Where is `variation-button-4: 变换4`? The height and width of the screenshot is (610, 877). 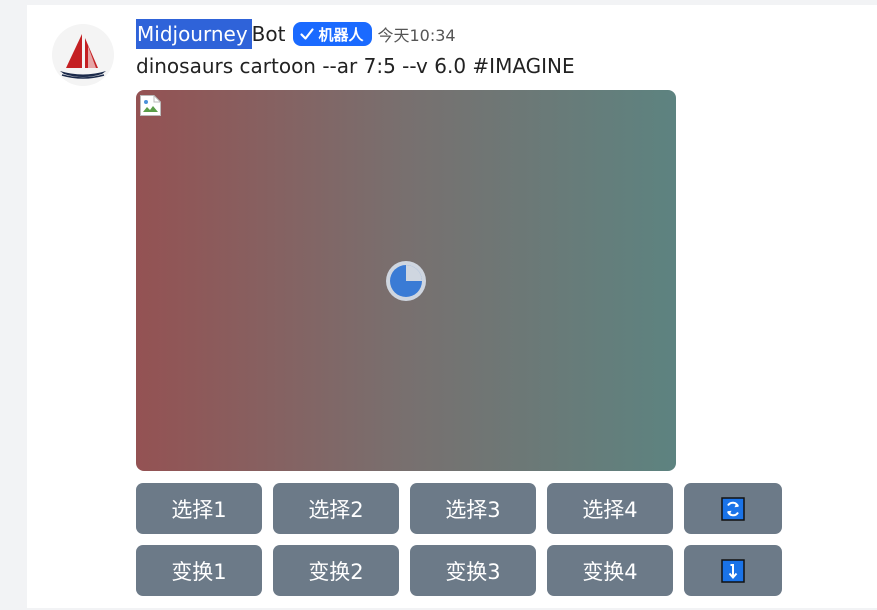 variation-button-4: 变换4 is located at coordinates (610, 570).